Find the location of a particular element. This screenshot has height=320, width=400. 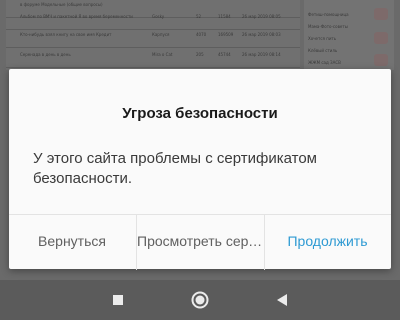

circle-home-icon is located at coordinates (200, 300).